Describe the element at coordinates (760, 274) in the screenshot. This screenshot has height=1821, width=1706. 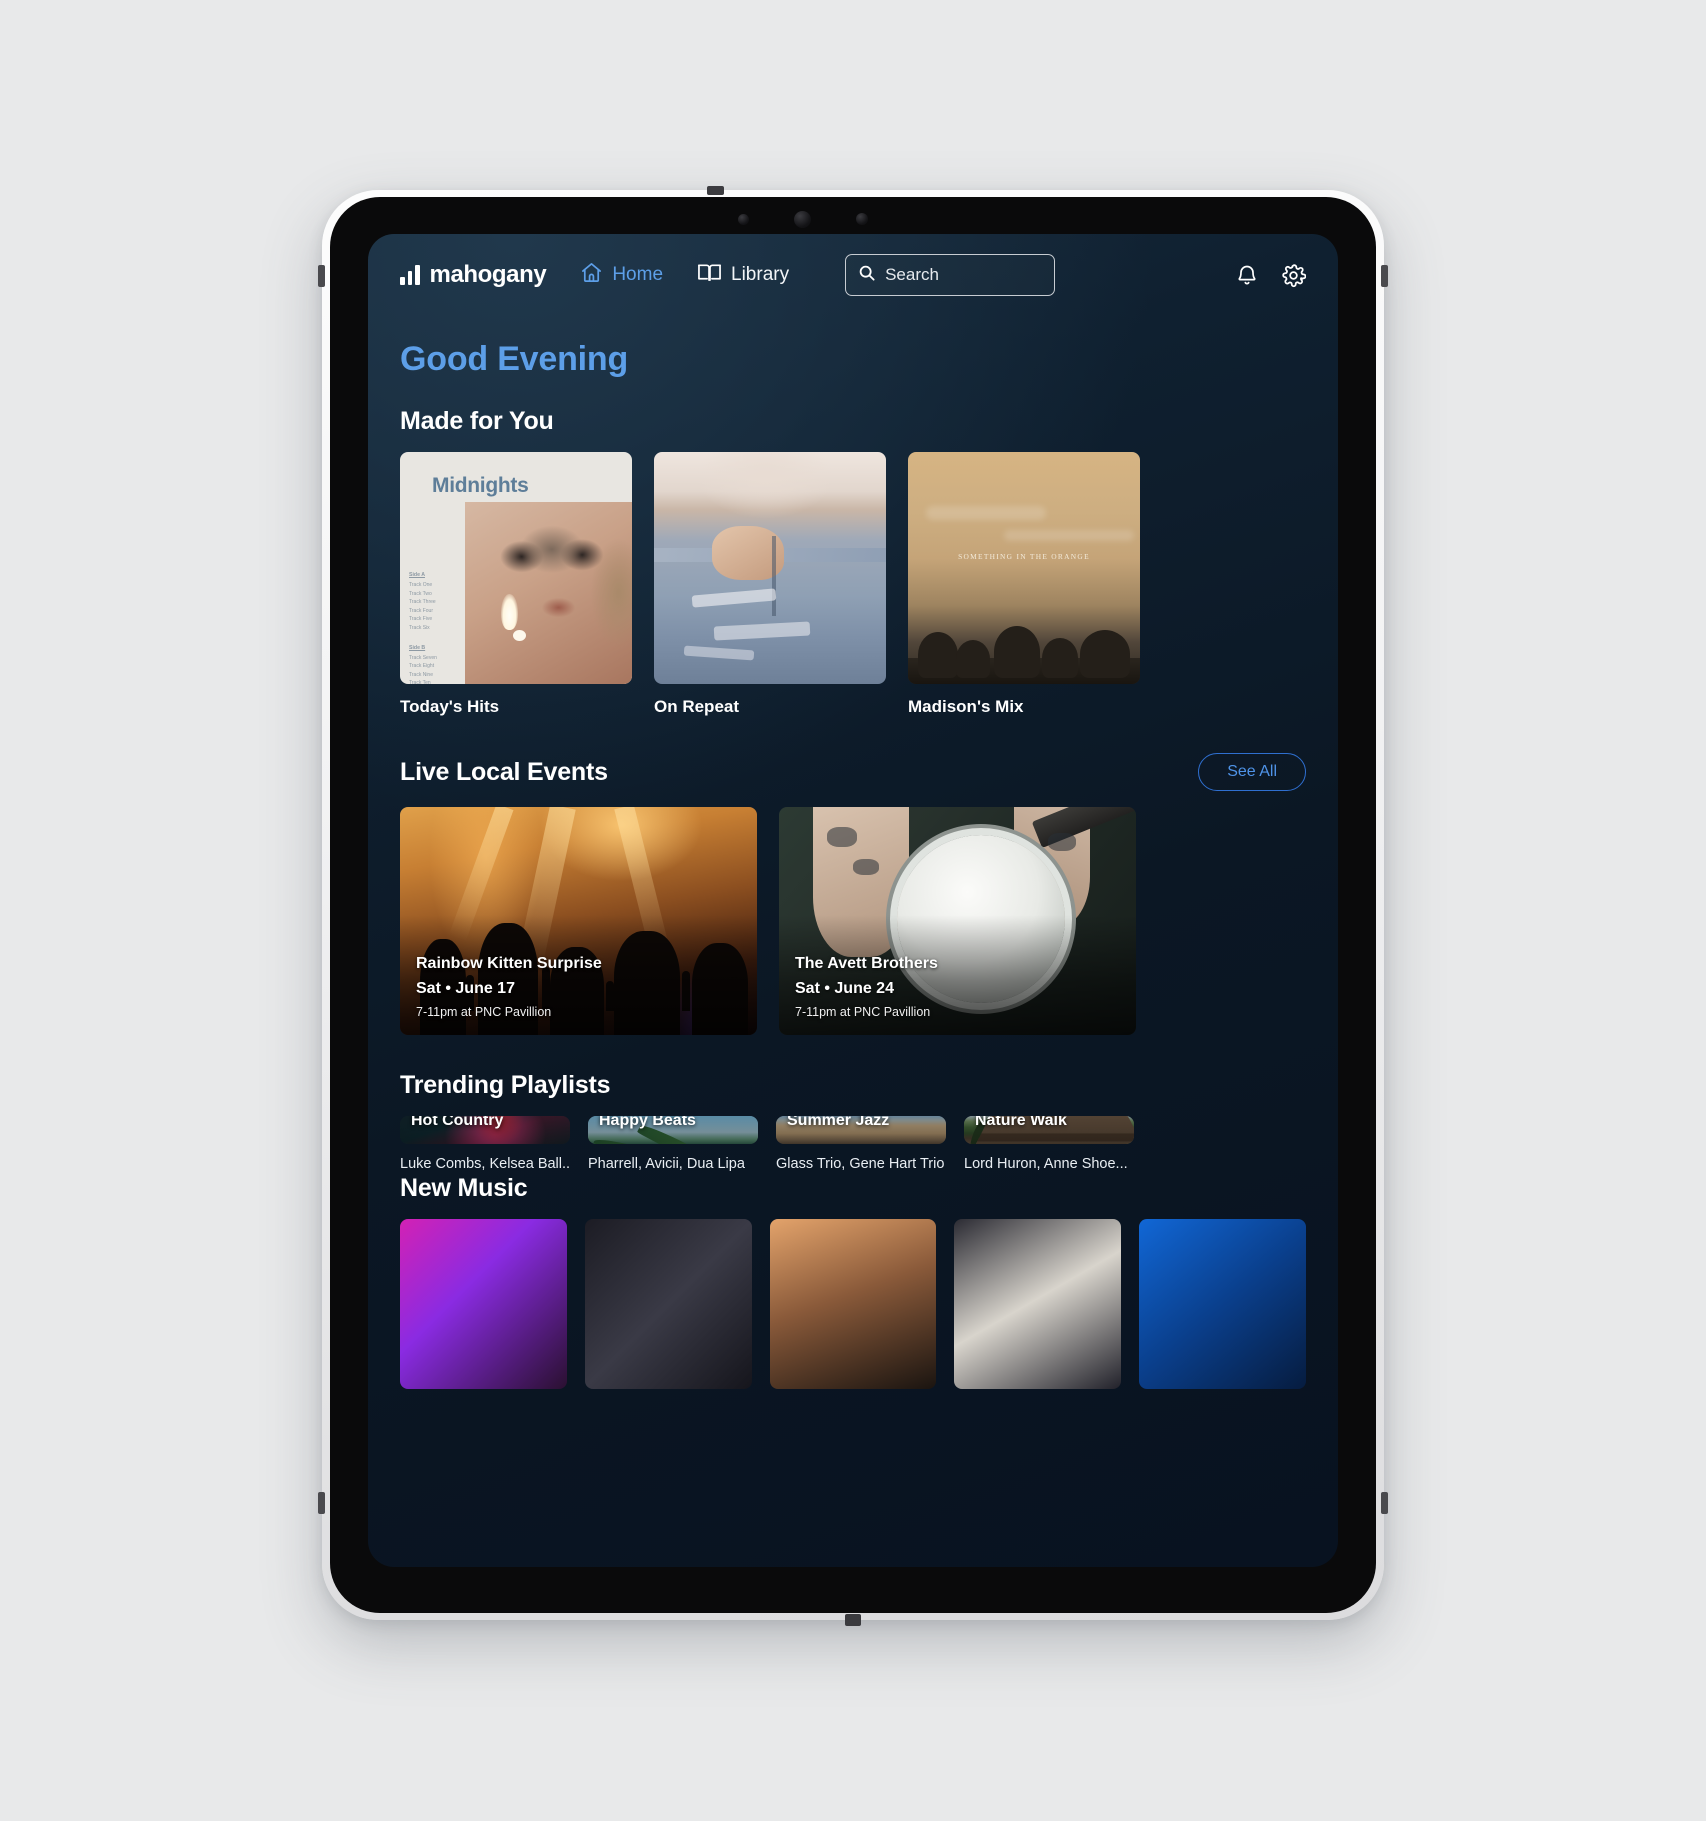
I see `nav-item-library-label: Library` at that location.